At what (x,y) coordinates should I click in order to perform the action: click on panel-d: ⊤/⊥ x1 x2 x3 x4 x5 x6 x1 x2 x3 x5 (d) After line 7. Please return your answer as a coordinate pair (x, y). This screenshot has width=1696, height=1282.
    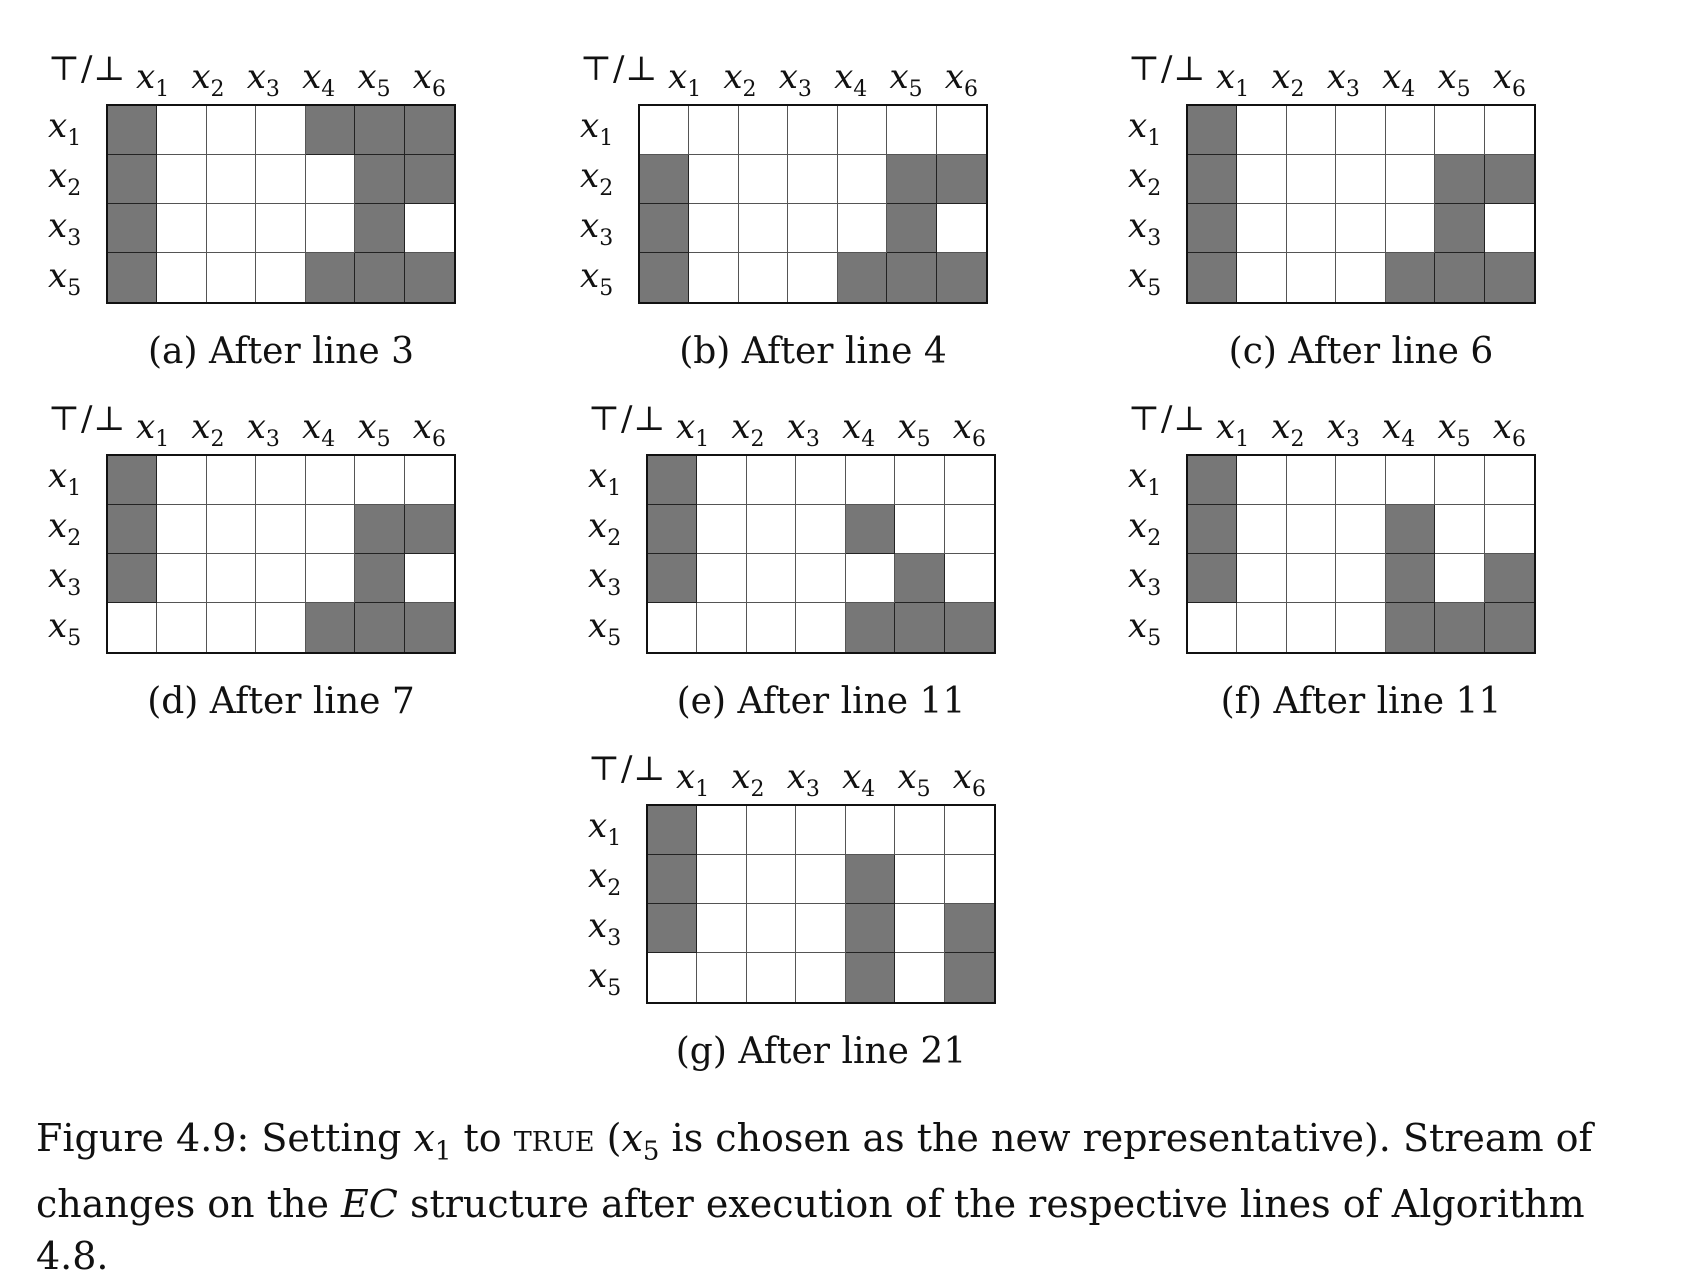
    Looking at the image, I should click on (258, 562).